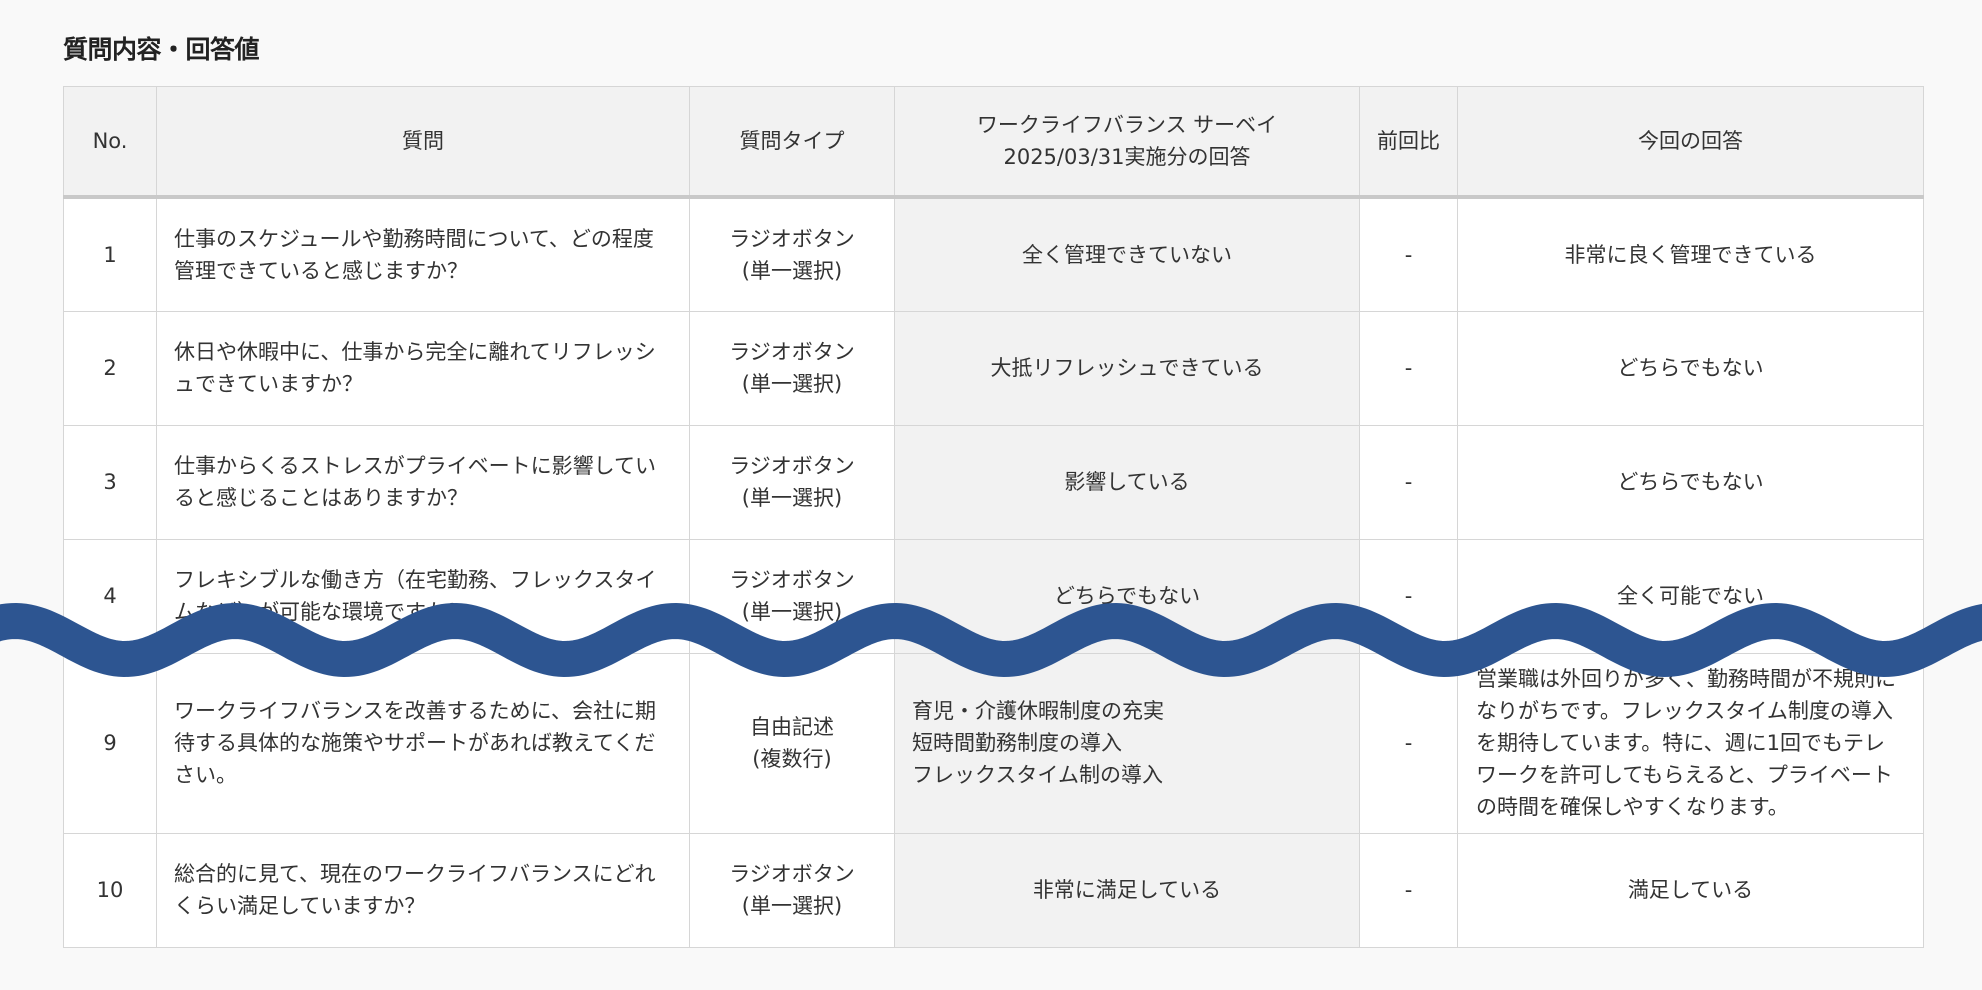 The image size is (1982, 990). Describe the element at coordinates (1690, 596) in the screenshot. I see `row-current-answer: 全く可能でない` at that location.